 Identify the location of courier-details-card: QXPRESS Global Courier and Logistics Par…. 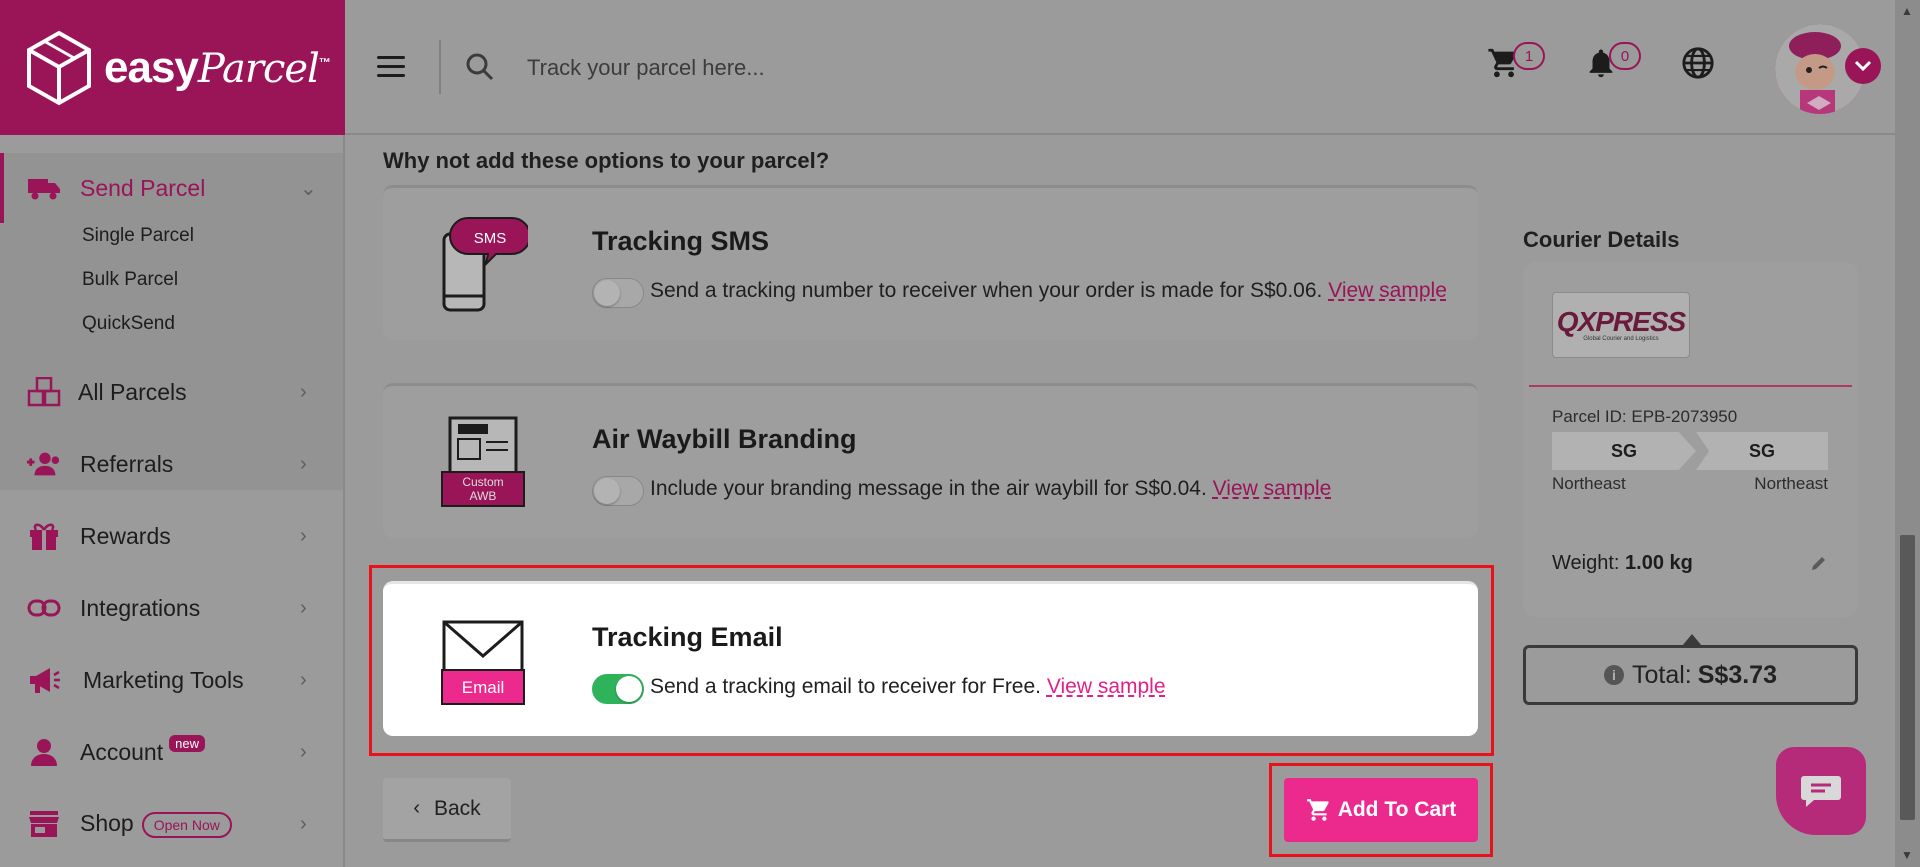
(1690, 439).